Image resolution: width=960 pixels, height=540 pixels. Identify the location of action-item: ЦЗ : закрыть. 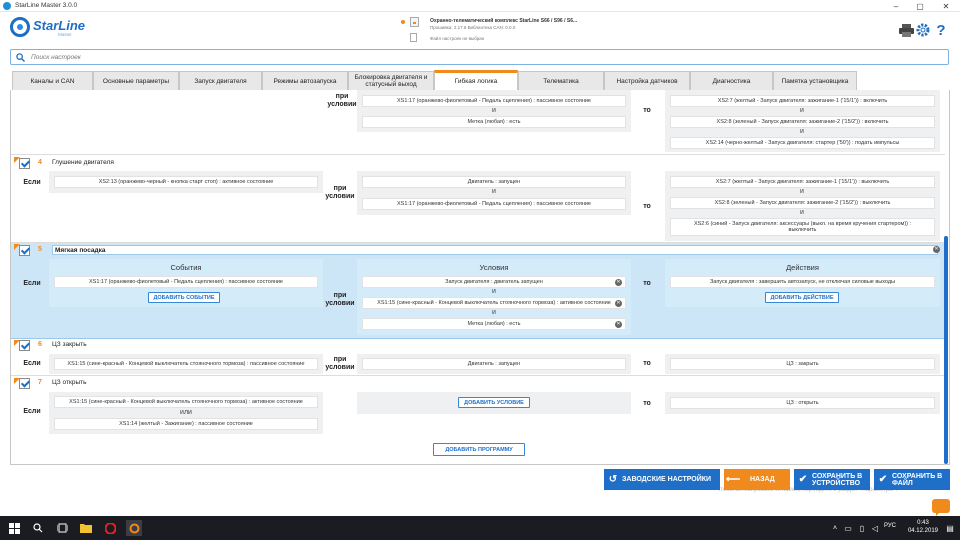
(802, 364).